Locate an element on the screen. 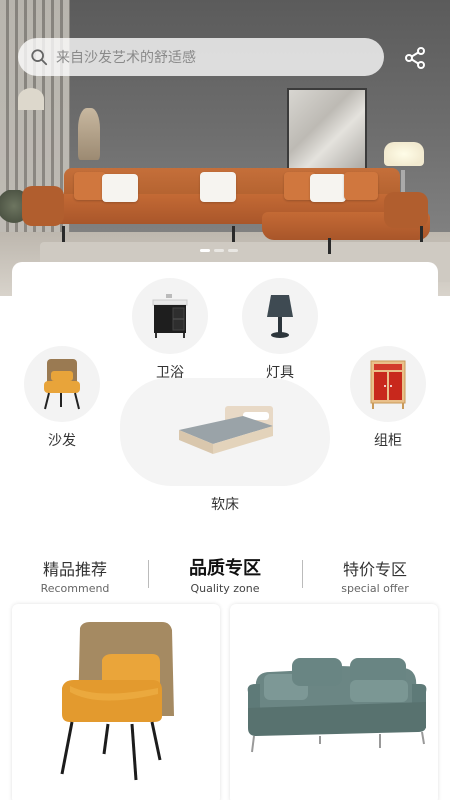  search-icon is located at coordinates (39, 57).